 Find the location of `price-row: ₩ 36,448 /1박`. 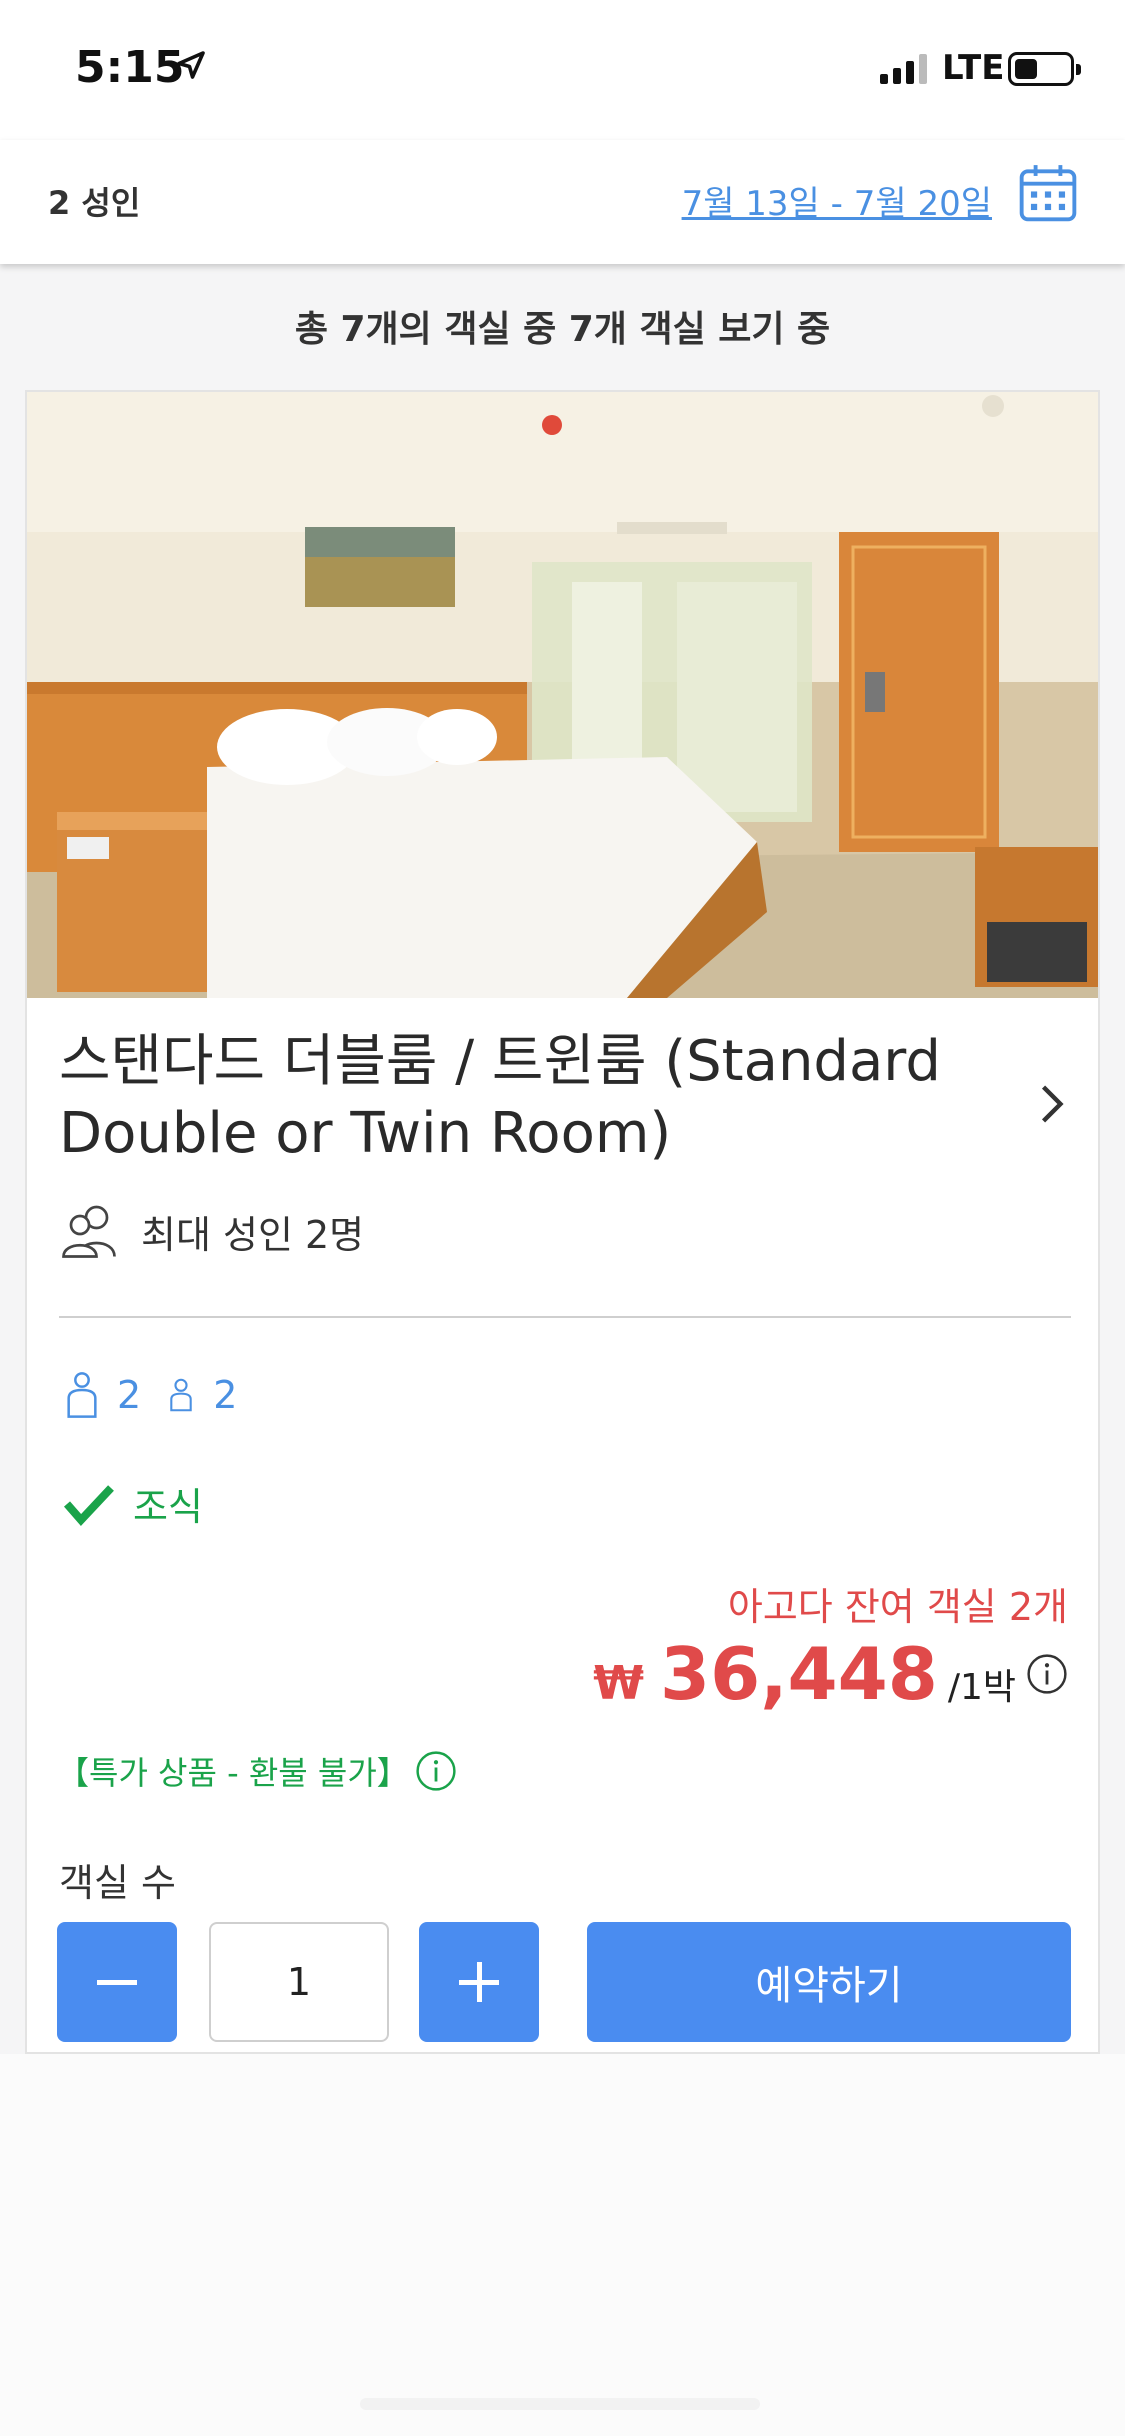

price-row: ₩ 36,448 /1박 is located at coordinates (830, 1674).